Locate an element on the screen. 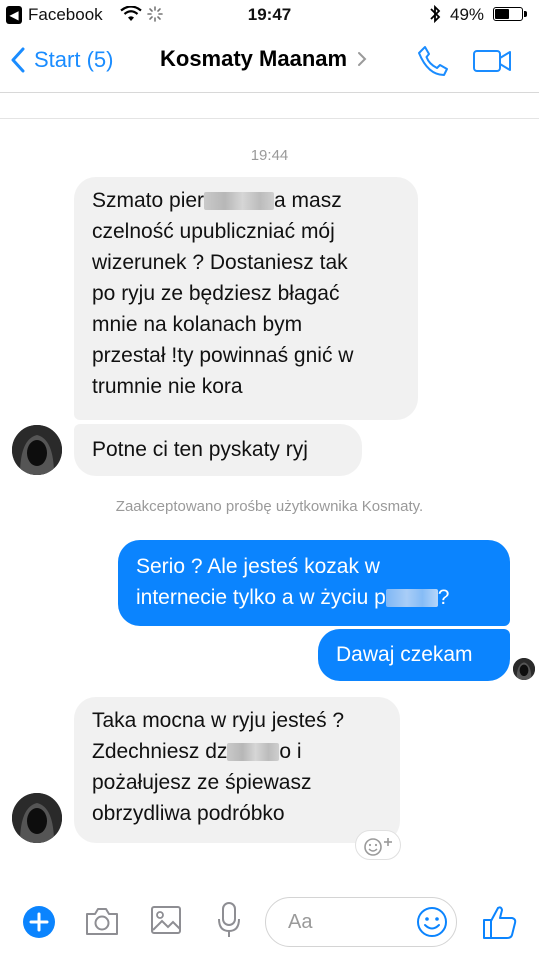 Image resolution: width=539 pixels, height=960 pixels. outgoing-message-bubble: Dawaj czekam is located at coordinates (414, 655).